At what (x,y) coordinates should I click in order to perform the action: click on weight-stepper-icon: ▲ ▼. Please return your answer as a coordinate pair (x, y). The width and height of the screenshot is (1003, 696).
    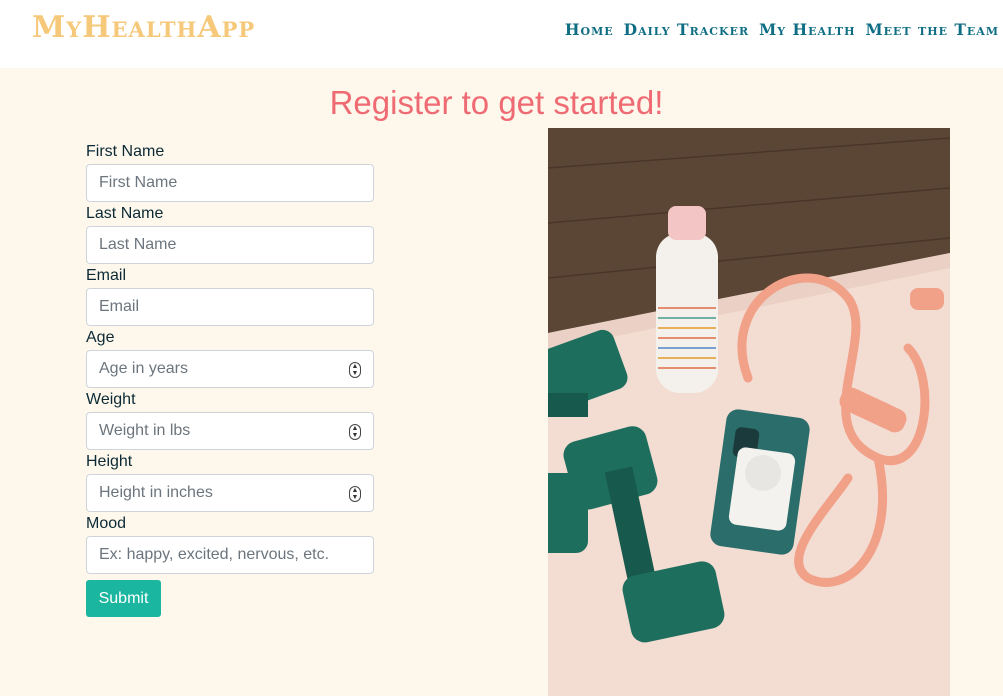
    Looking at the image, I should click on (355, 432).